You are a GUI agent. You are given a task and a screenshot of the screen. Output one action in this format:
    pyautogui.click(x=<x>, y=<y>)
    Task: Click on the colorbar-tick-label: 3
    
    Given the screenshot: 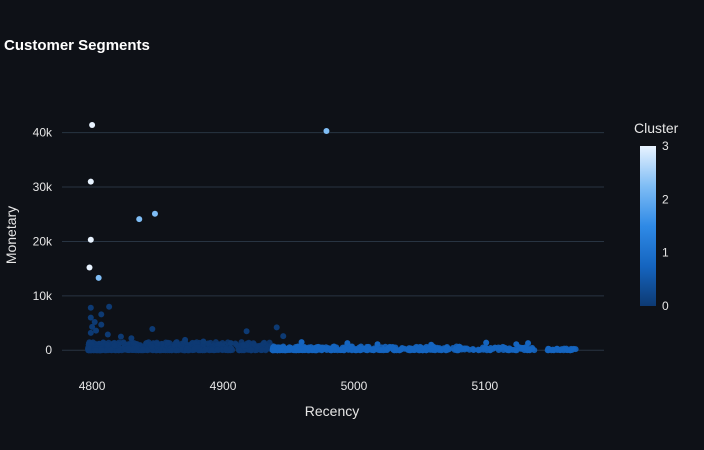 What is the action you would take?
    pyautogui.click(x=665, y=146)
    